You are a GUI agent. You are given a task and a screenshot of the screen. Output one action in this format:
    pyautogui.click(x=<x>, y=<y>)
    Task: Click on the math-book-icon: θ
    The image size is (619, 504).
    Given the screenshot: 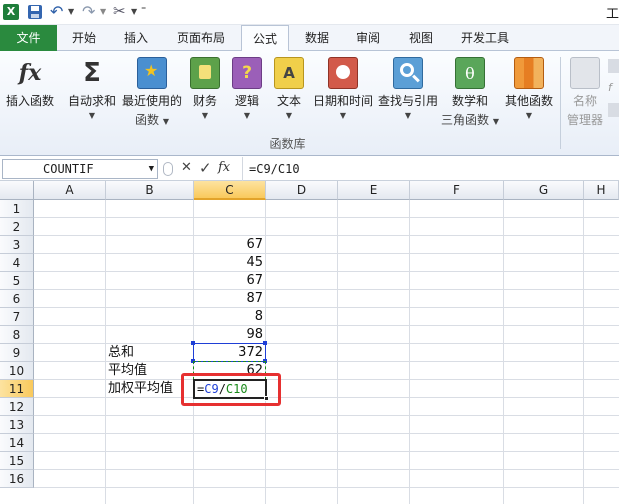 What is the action you would take?
    pyautogui.click(x=470, y=73)
    